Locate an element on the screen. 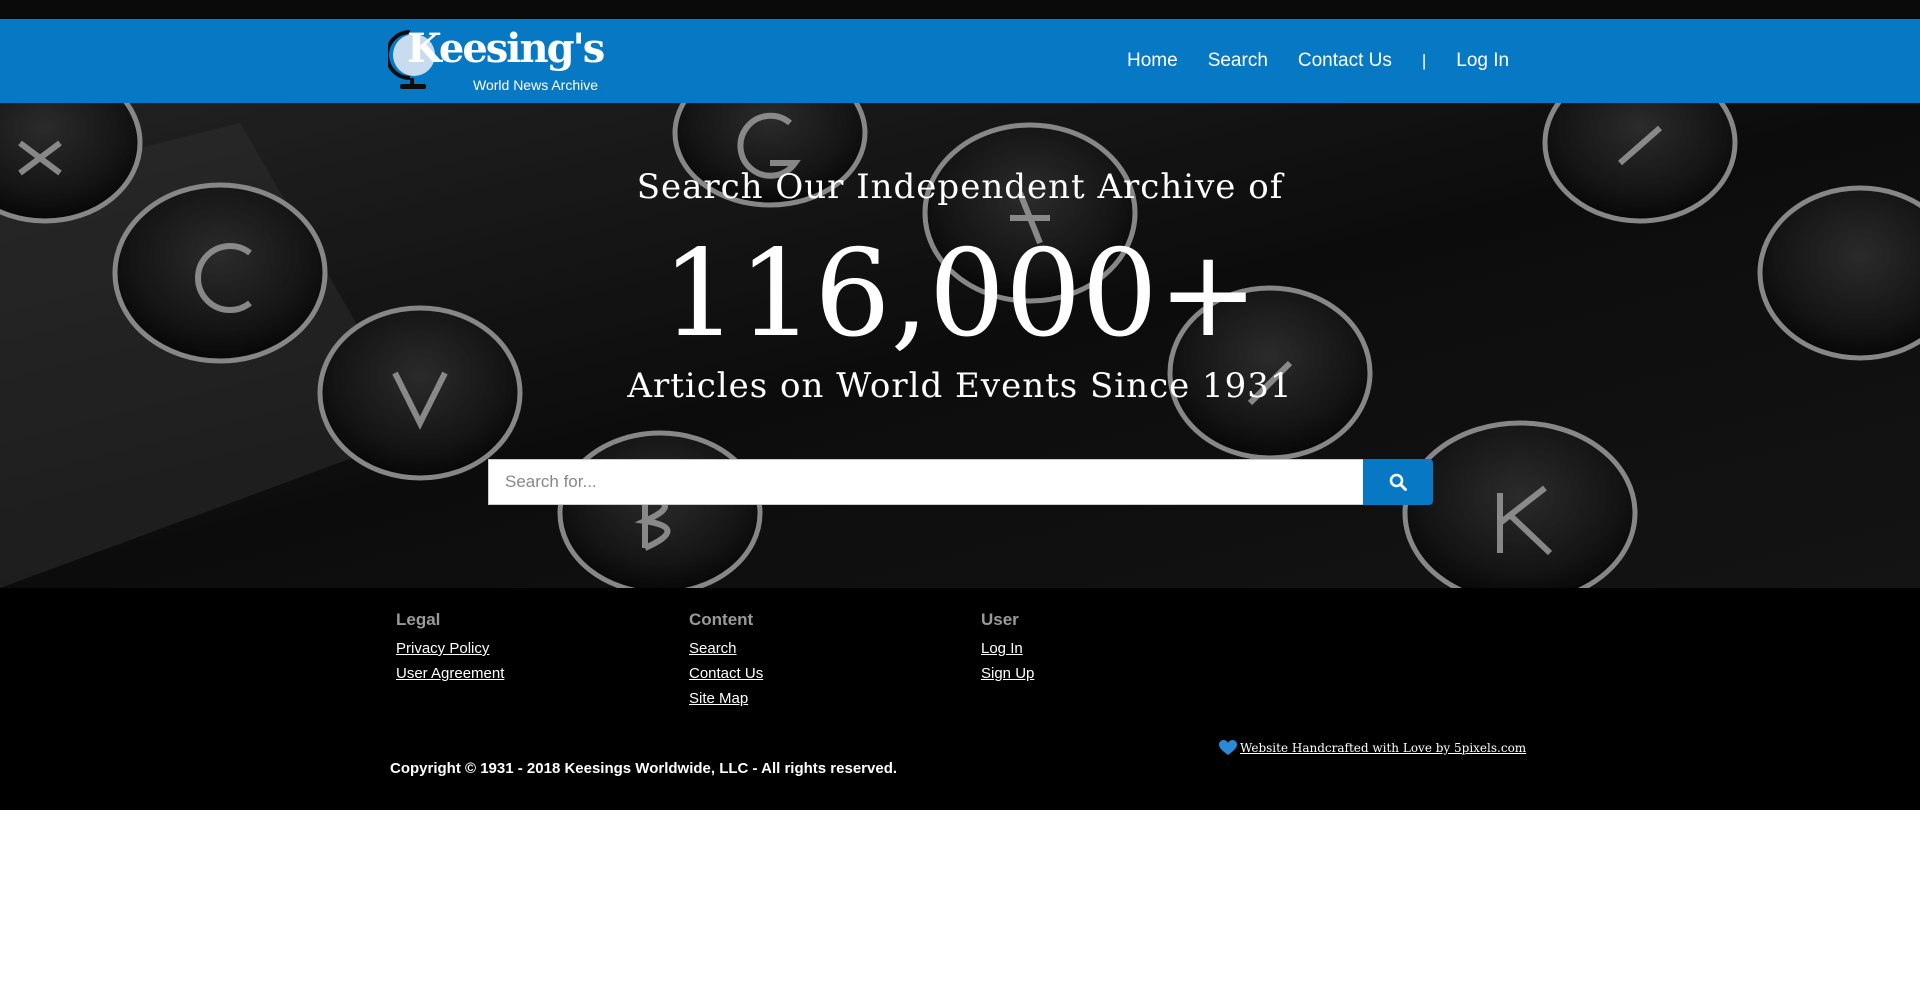  brand-name: Keesing's is located at coordinates (506, 48).